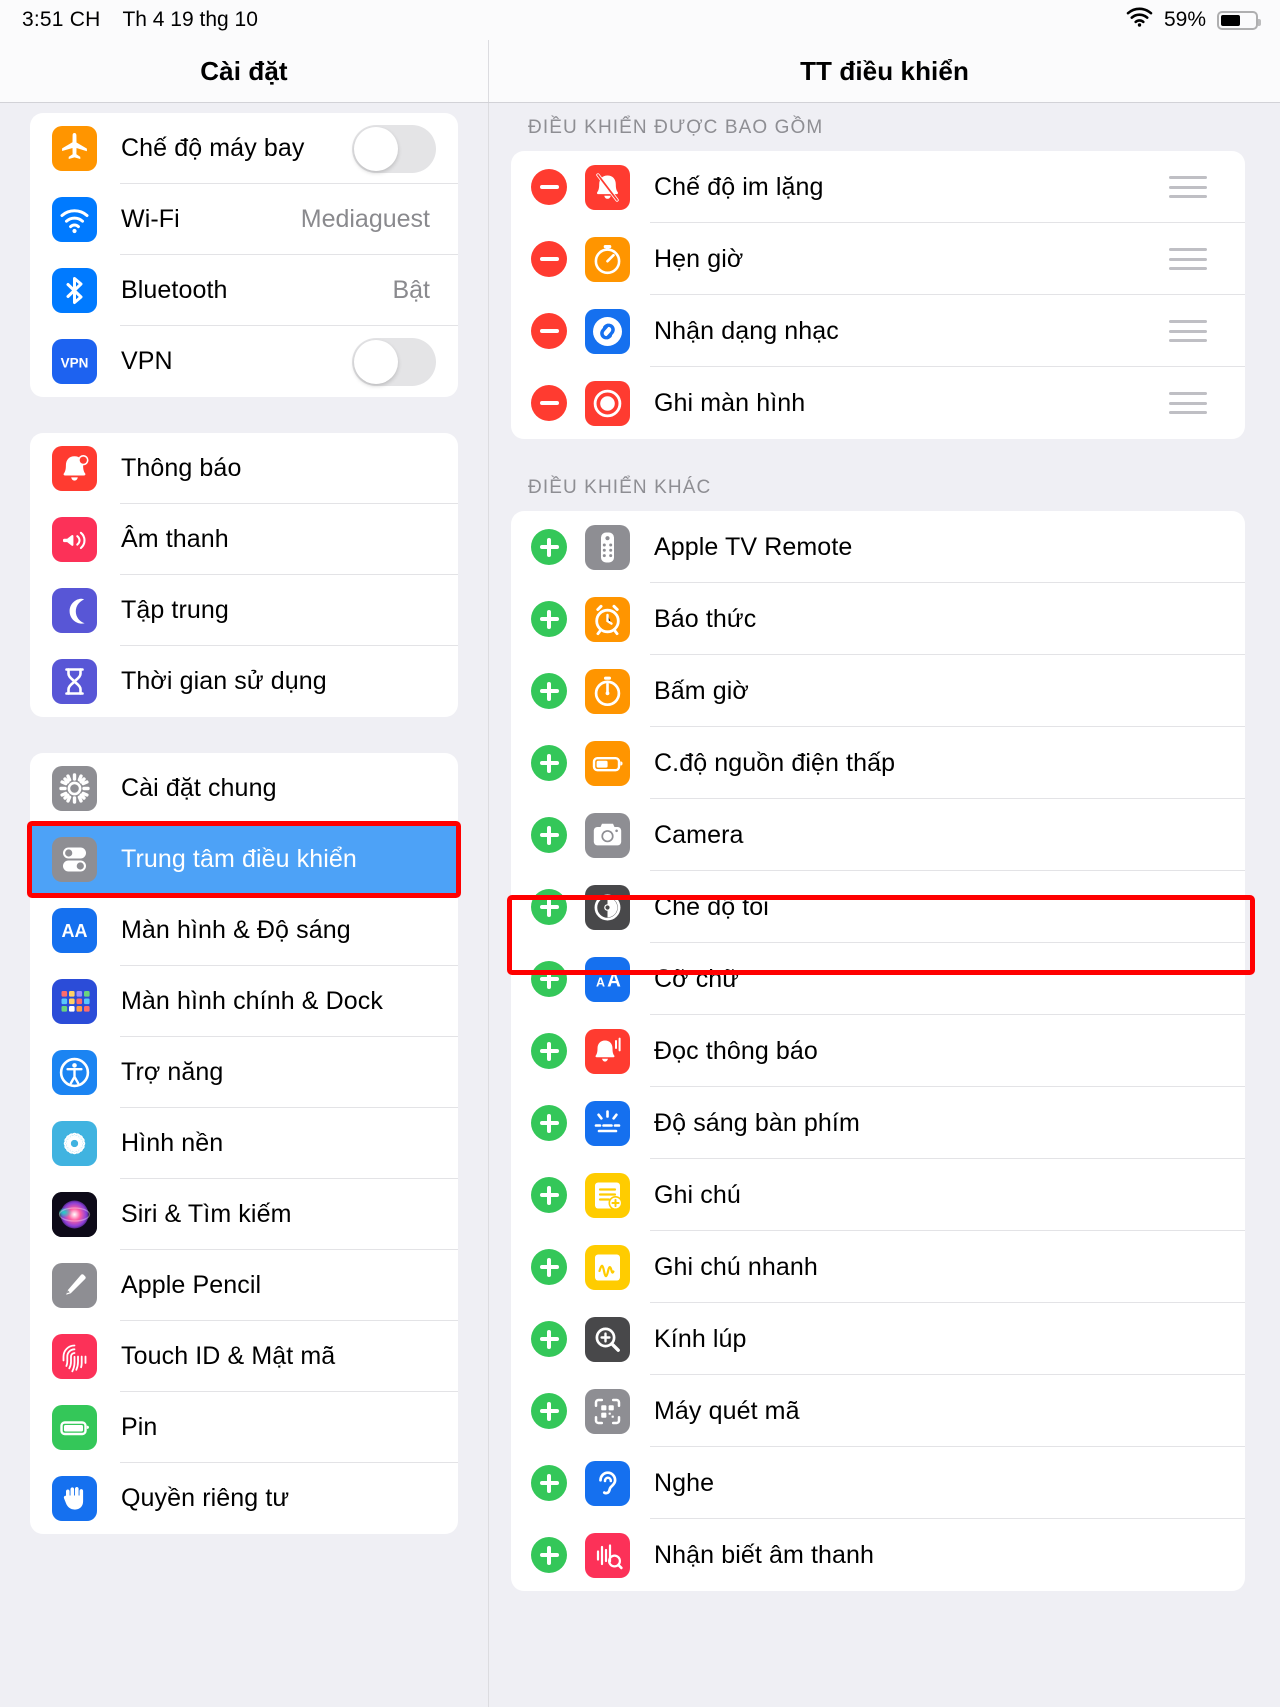 Image resolution: width=1280 pixels, height=1707 pixels. Describe the element at coordinates (736, 1050) in the screenshot. I see `control-label: Đọc thông báo` at that location.